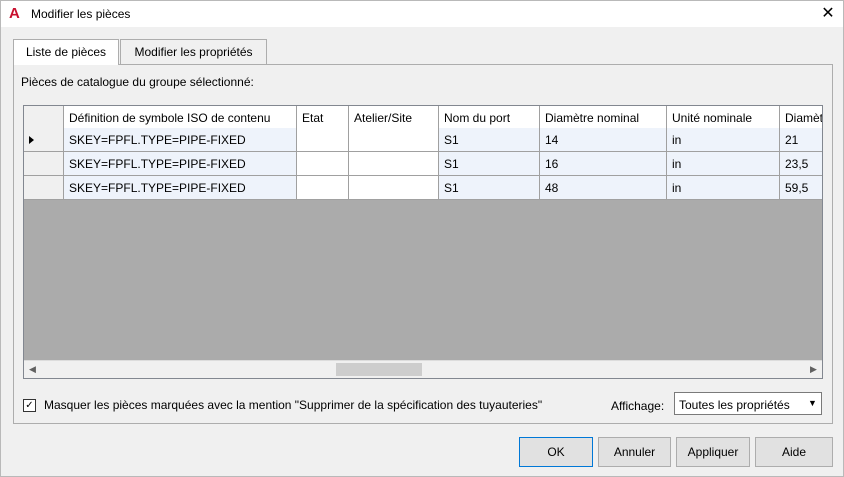 The height and width of the screenshot is (477, 844). Describe the element at coordinates (81, 14) in the screenshot. I see `window-title: Modifier les pièces` at that location.